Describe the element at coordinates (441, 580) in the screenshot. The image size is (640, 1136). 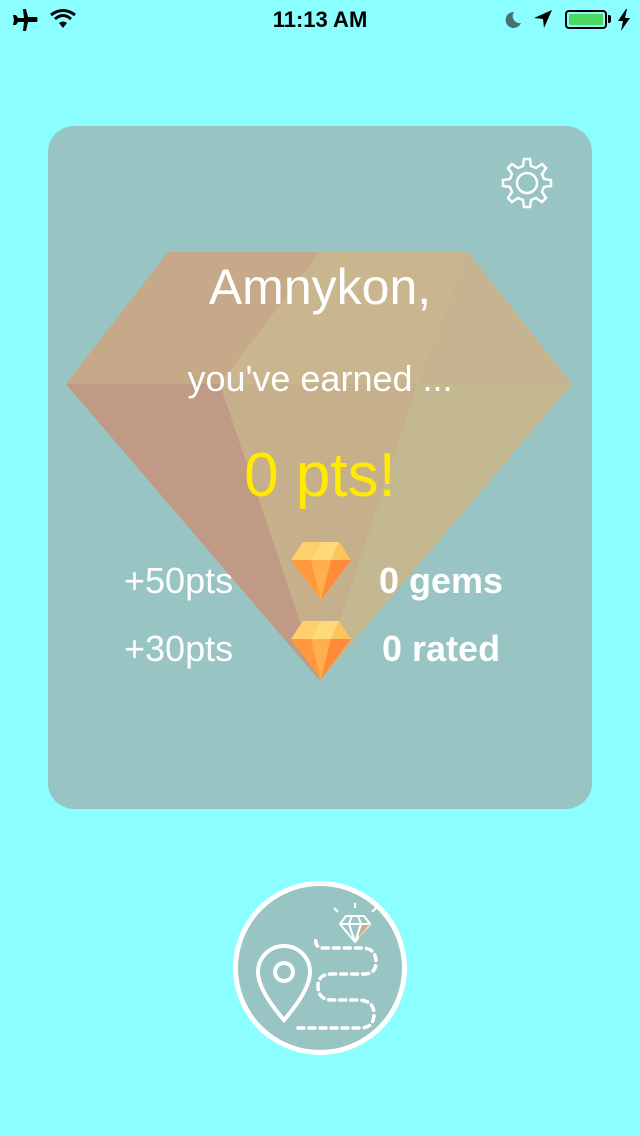
I see `gems-count: 0 gems` at that location.